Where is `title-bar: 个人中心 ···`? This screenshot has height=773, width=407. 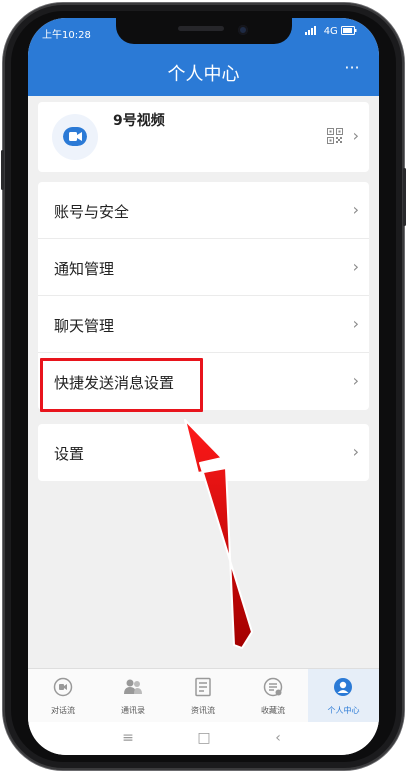
title-bar: 个人中心 ··· is located at coordinates (203, 71).